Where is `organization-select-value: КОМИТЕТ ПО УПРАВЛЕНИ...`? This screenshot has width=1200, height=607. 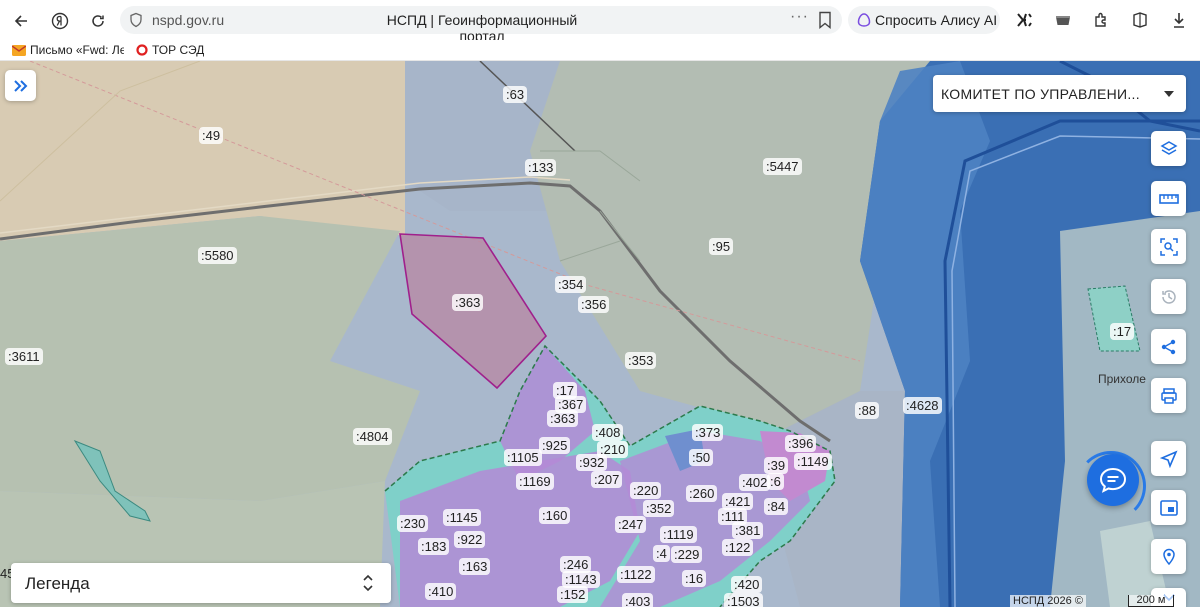
organization-select-value: КОМИТЕТ ПО УПРАВЛЕНИ... is located at coordinates (1040, 94).